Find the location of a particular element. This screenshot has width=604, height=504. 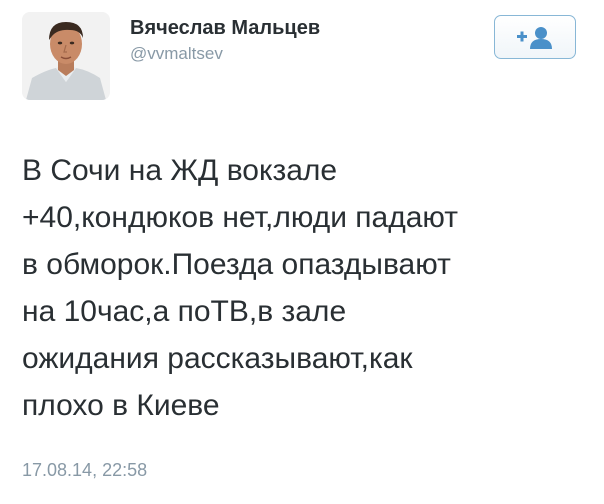

author-info: Вячеслав Мальцев @vvmaltsev is located at coordinates (225, 40).